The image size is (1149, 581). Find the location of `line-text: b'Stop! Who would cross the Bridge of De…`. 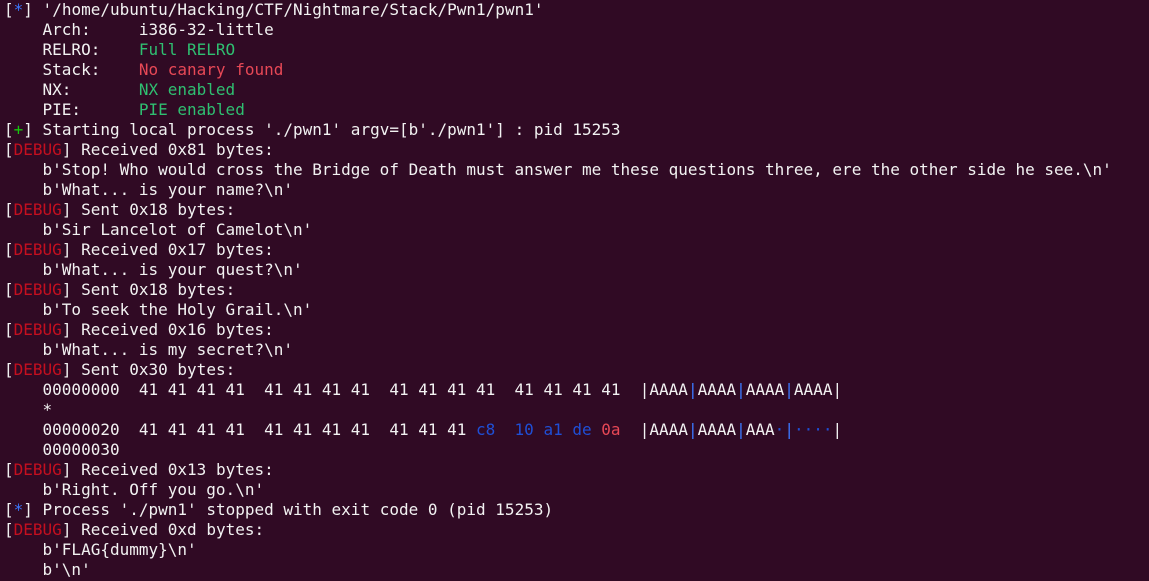

line-text: b'Stop! Who would cross the Bridge of De… is located at coordinates (558, 169).